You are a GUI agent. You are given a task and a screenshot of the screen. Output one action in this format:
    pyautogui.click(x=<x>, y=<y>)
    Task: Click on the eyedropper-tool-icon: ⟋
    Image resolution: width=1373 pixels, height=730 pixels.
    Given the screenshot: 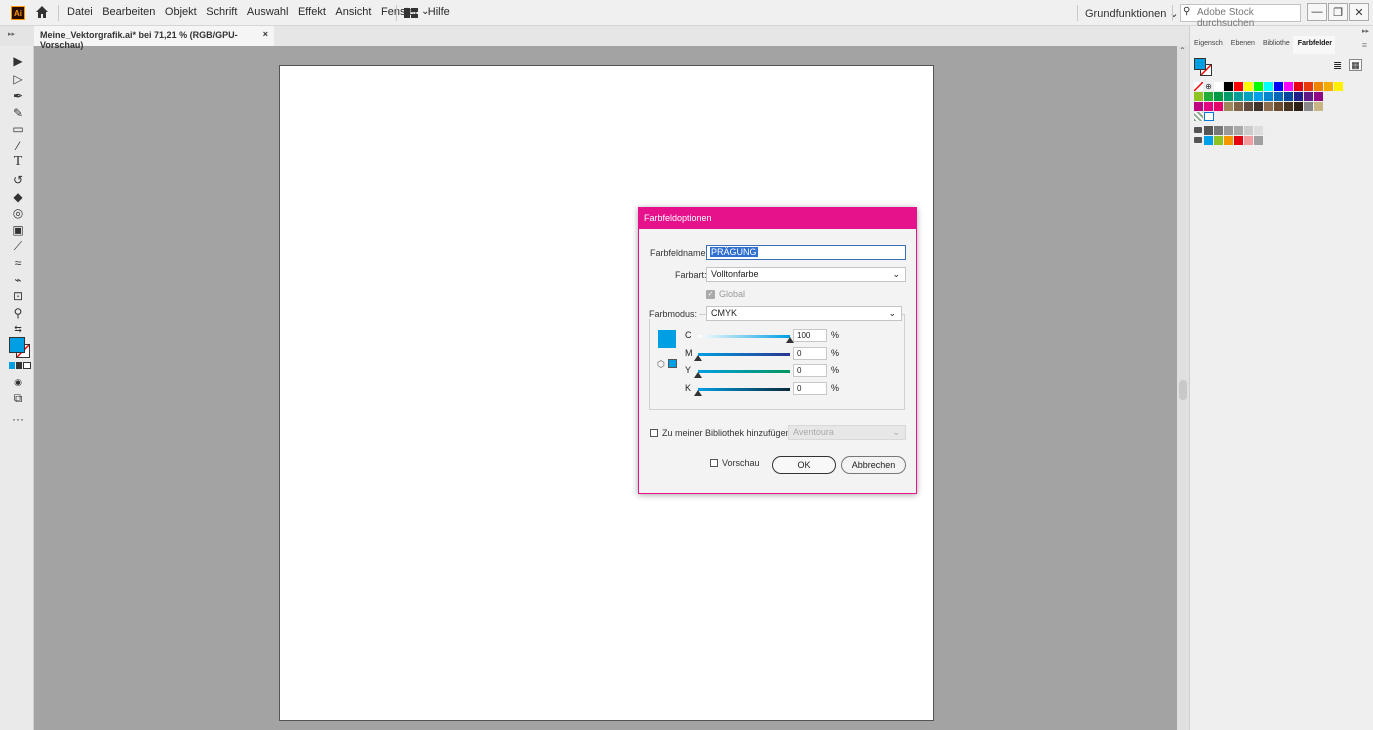 What is the action you would take?
    pyautogui.click(x=18, y=246)
    